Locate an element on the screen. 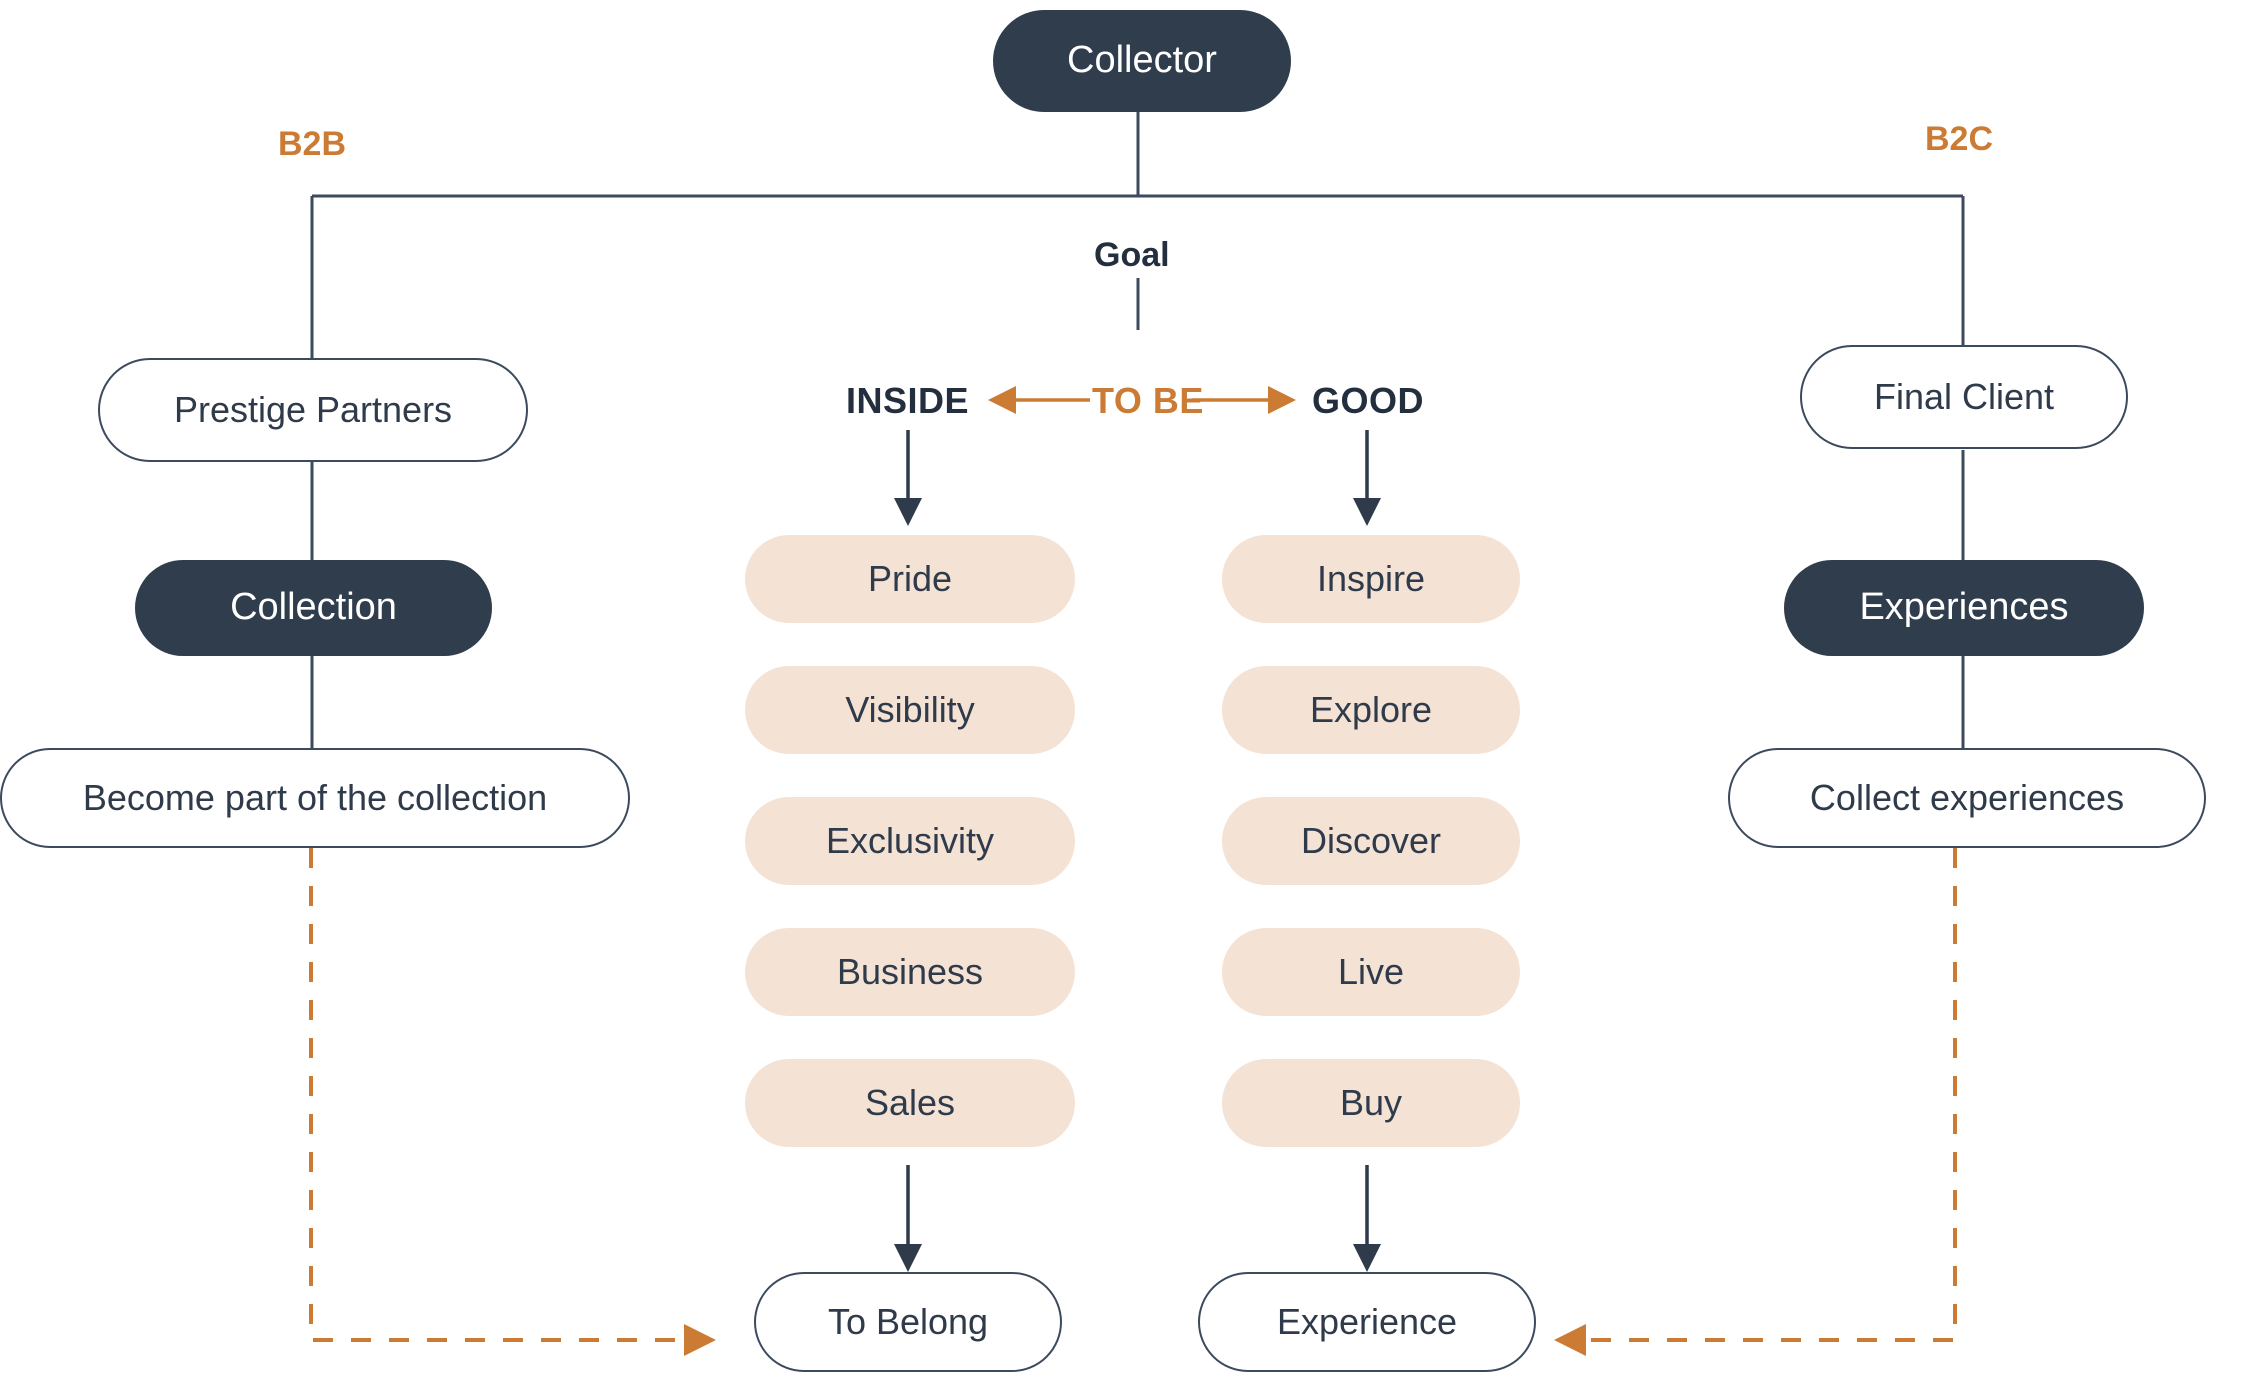 The height and width of the screenshot is (1378, 2242). node-collect-experiences: Collect experiences is located at coordinates (1967, 798).